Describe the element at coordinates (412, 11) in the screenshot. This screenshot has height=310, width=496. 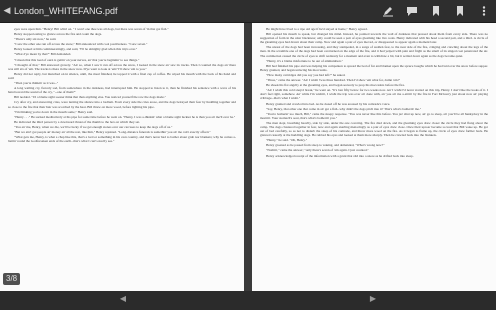
I see `annotate-icon` at that location.